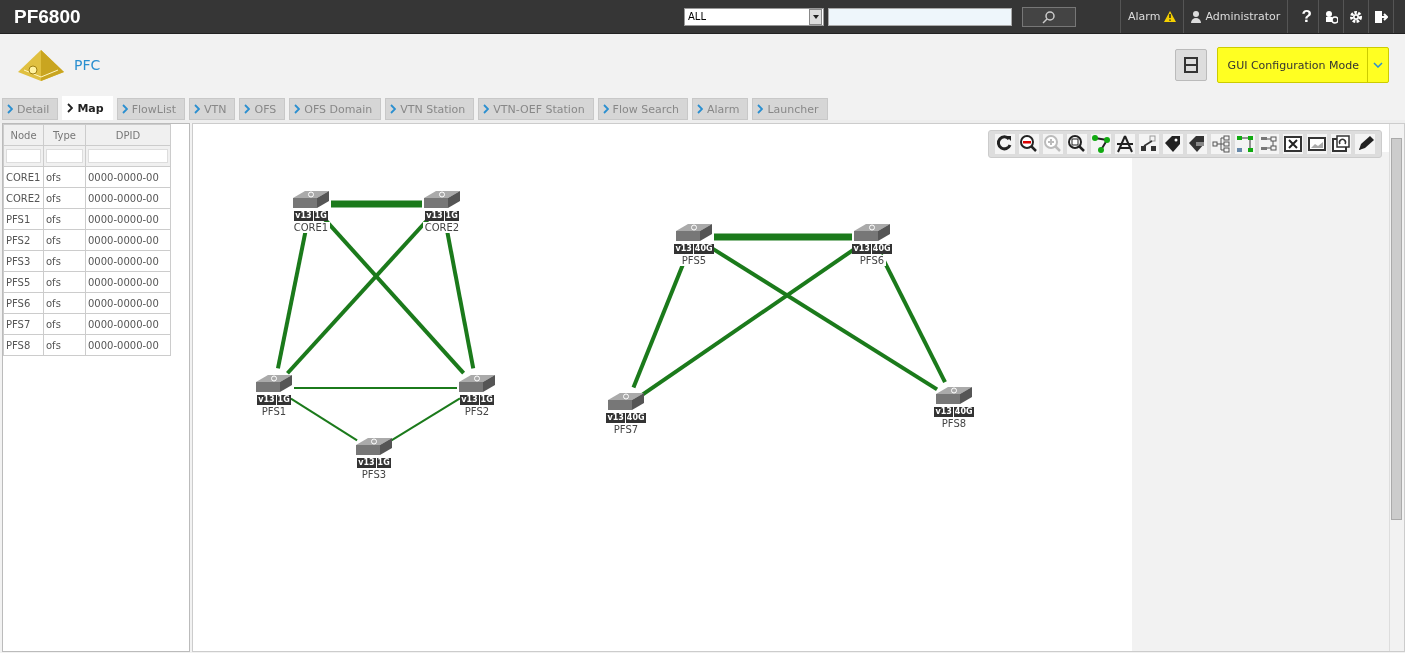 This screenshot has width=1405, height=653. I want to click on tab: VTN Station, so click(430, 109).